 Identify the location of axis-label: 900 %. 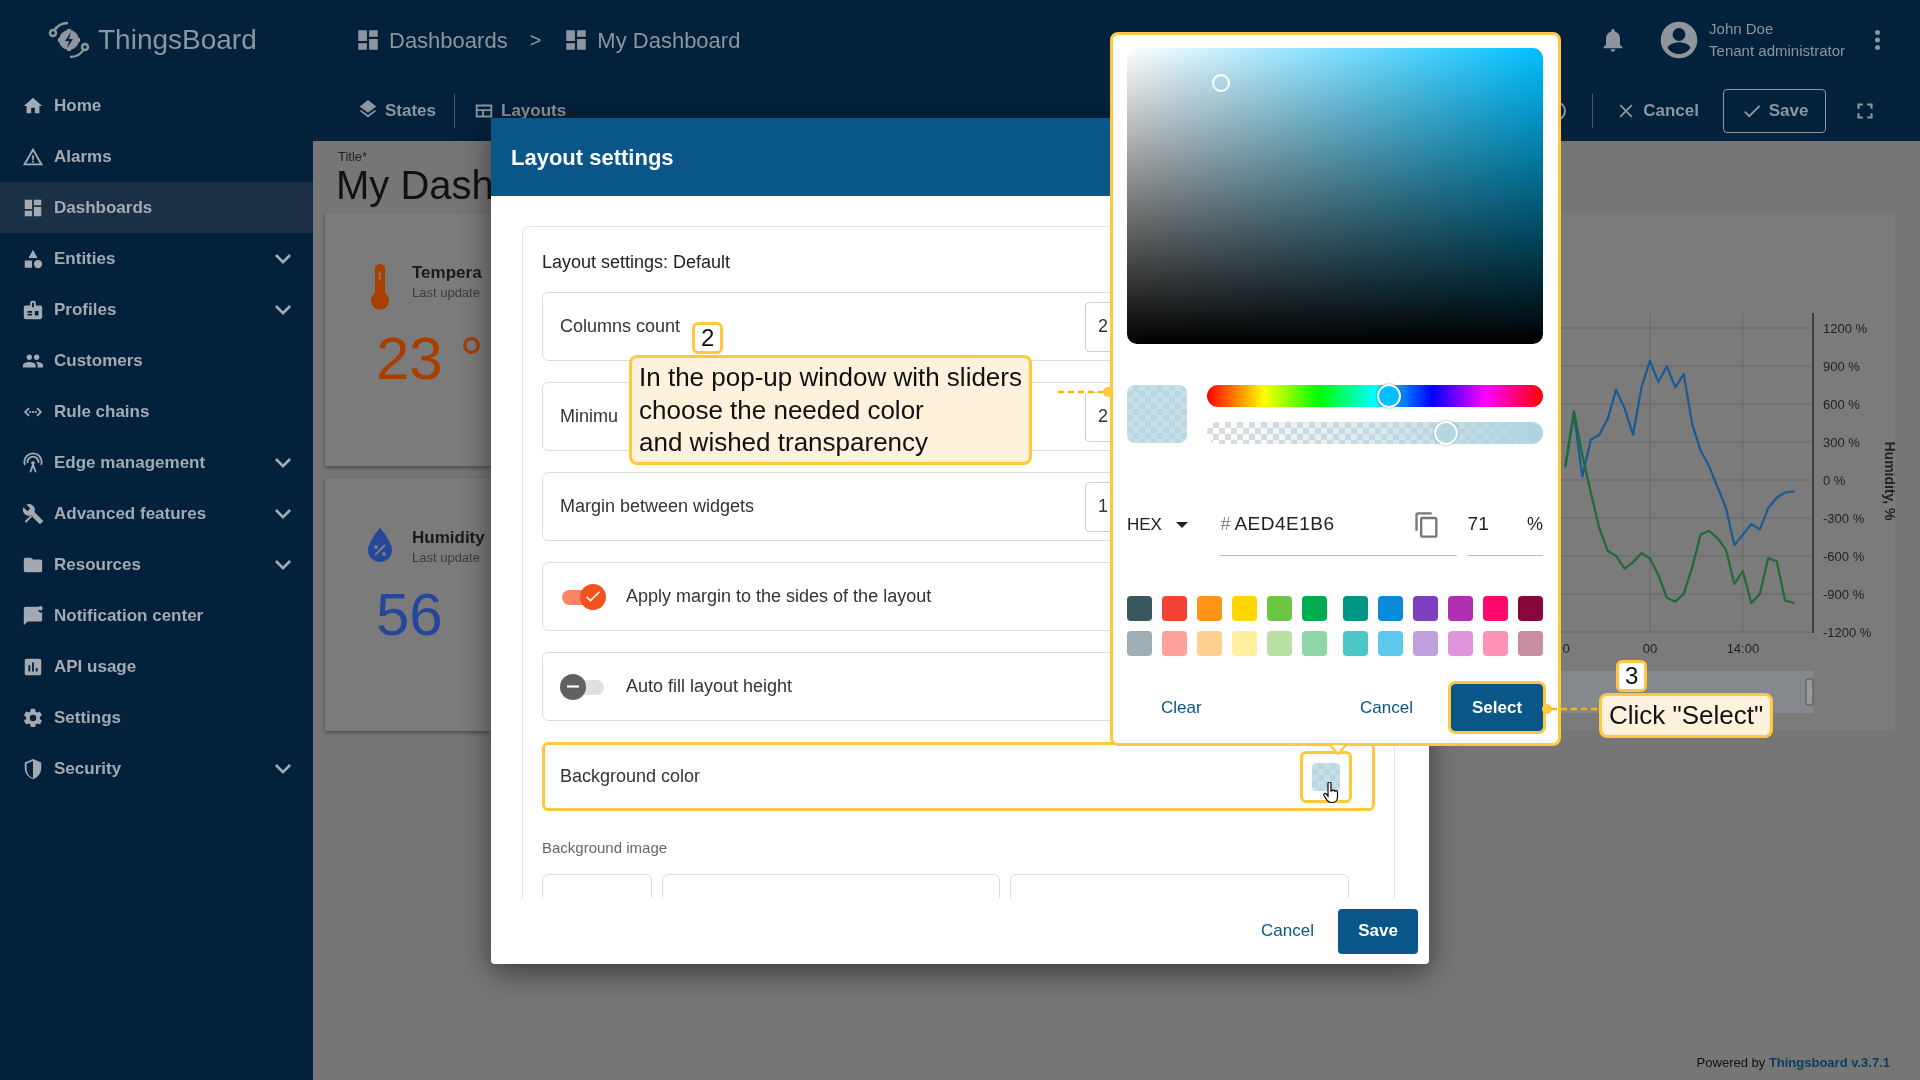
(1841, 366).